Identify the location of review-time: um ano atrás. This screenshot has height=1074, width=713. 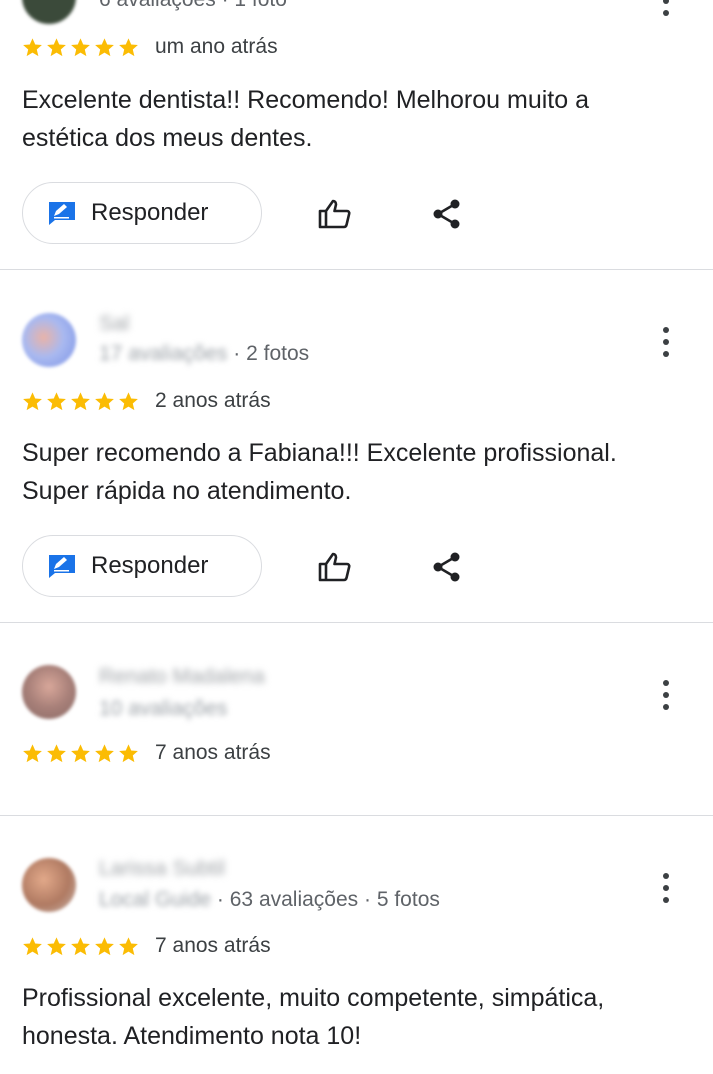
(216, 46).